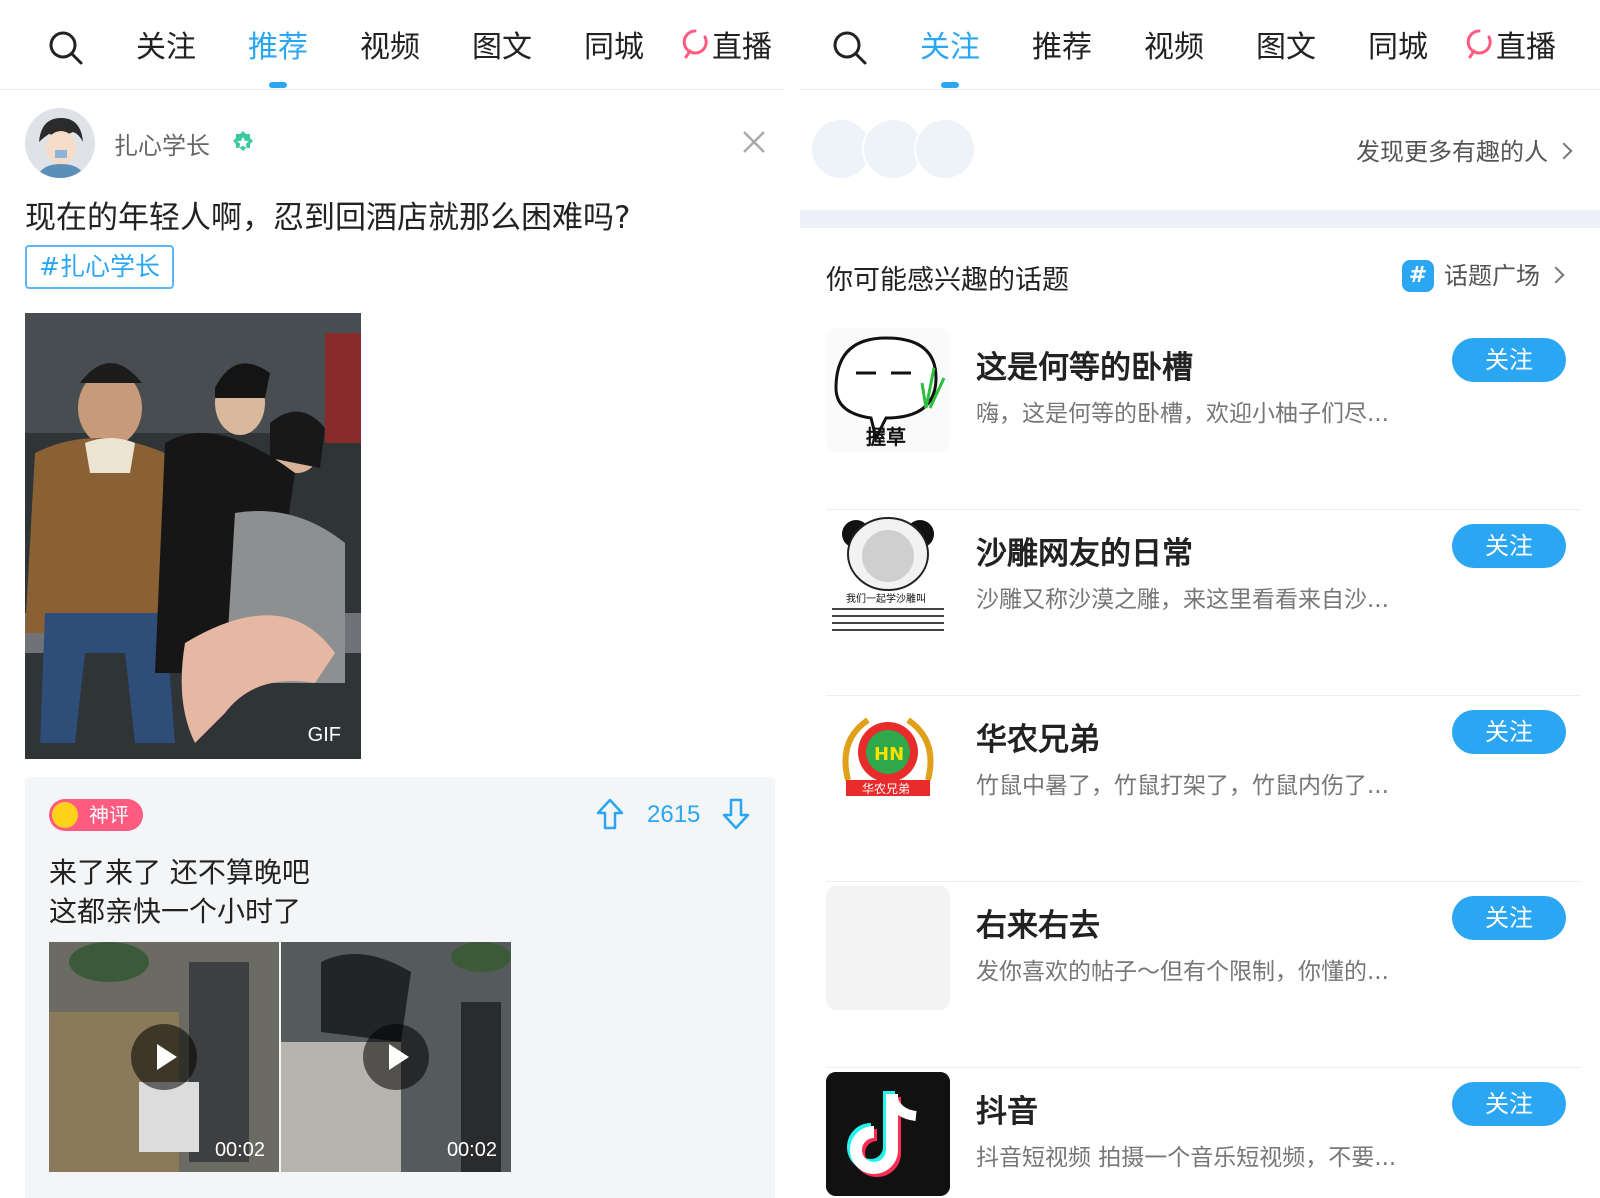 Image resolution: width=1600 pixels, height=1198 pixels. Describe the element at coordinates (193, 536) in the screenshot. I see `post-gif-image: GIF` at that location.